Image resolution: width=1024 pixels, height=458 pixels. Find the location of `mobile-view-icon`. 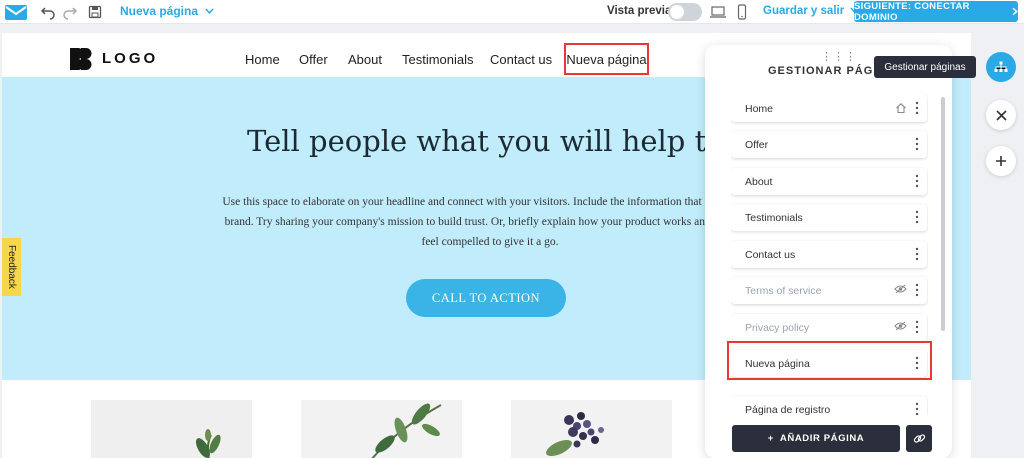

mobile-view-icon is located at coordinates (742, 12).